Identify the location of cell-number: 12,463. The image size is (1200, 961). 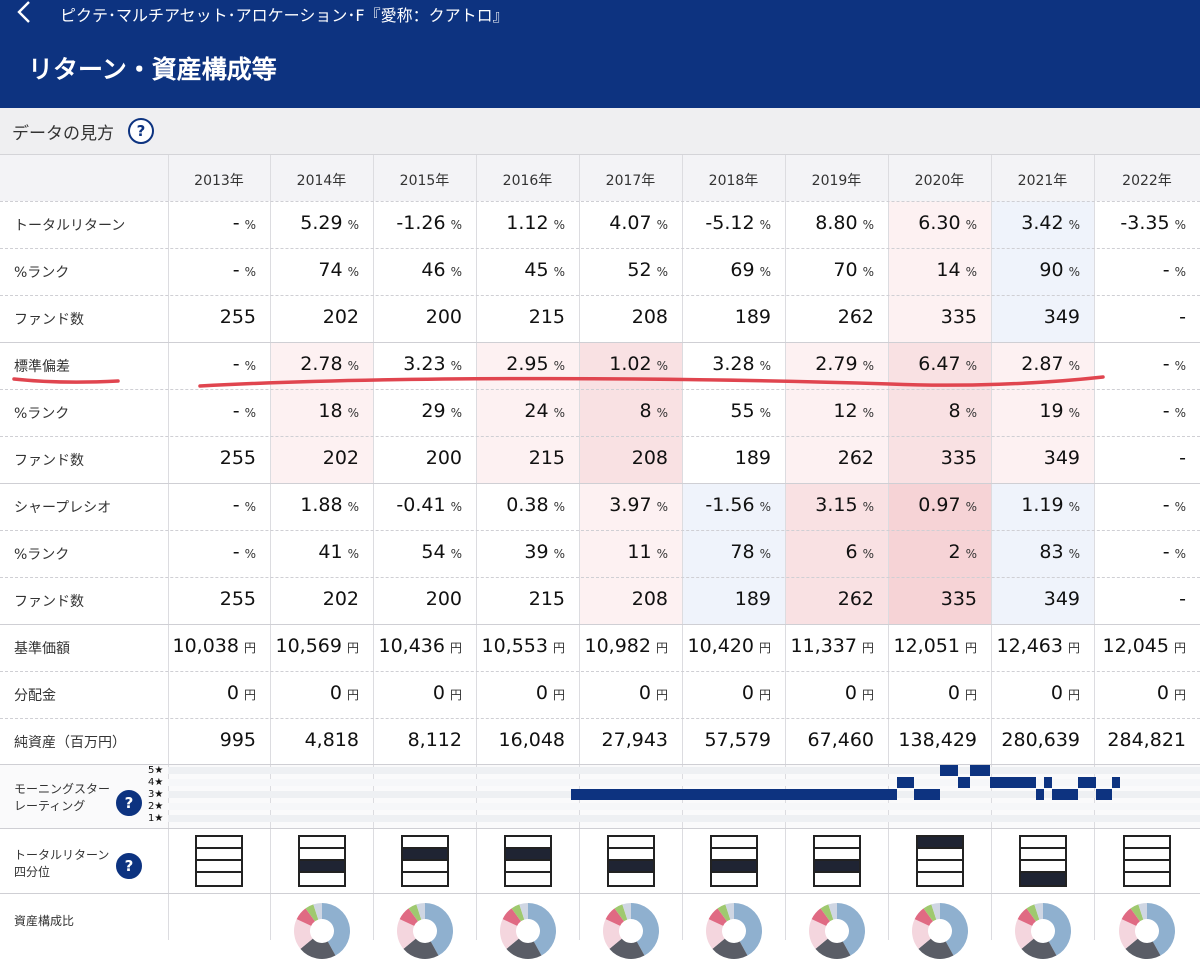
(1029, 646).